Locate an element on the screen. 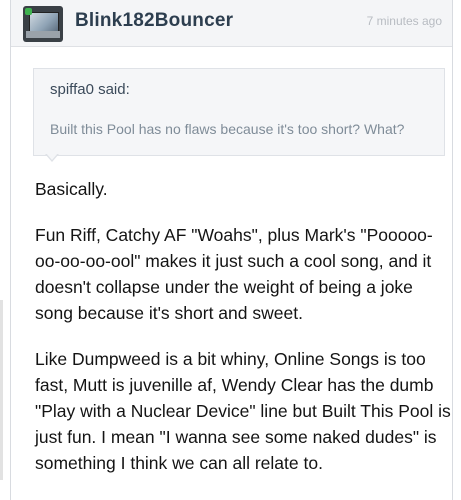 The height and width of the screenshot is (500, 461). post-timestamp: 7 minutes ago is located at coordinates (404, 21).